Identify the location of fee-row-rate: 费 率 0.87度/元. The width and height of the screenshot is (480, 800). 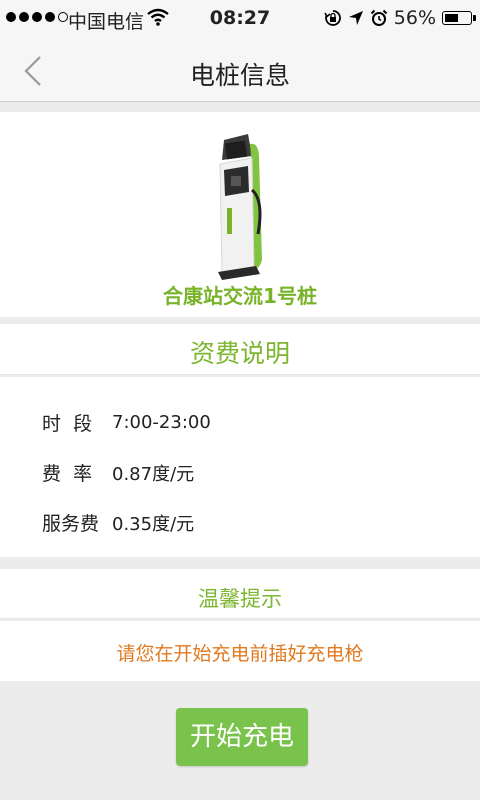
(118, 472).